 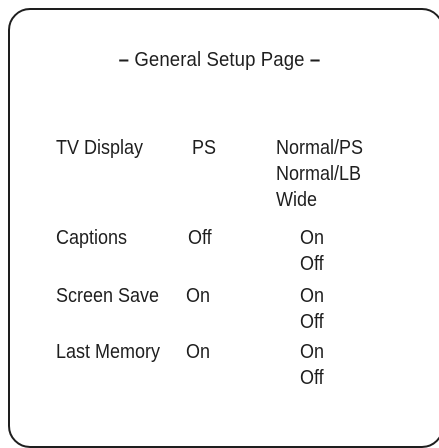 I want to click on option-tv-display-wide: Wide, so click(x=296, y=200).